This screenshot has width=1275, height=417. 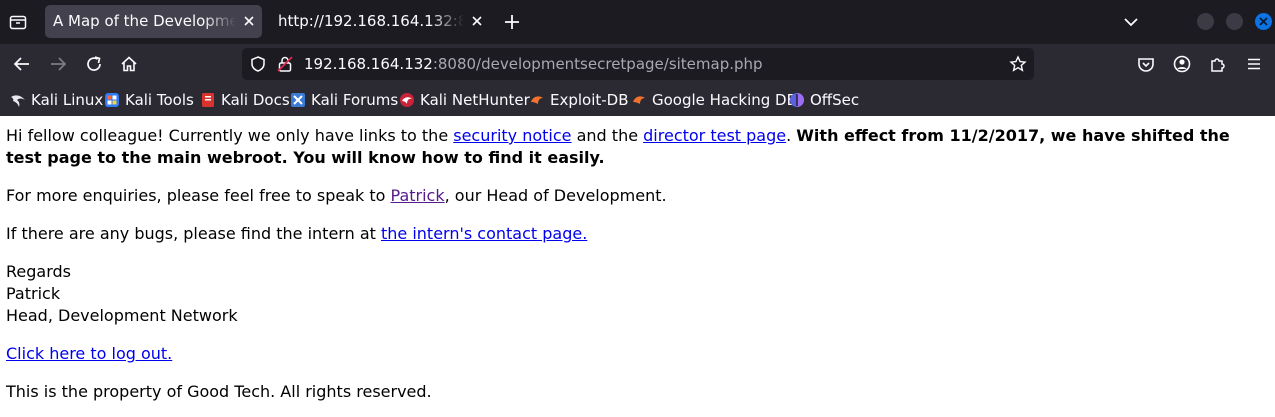 I want to click on intro-text: ., so click(x=791, y=135).